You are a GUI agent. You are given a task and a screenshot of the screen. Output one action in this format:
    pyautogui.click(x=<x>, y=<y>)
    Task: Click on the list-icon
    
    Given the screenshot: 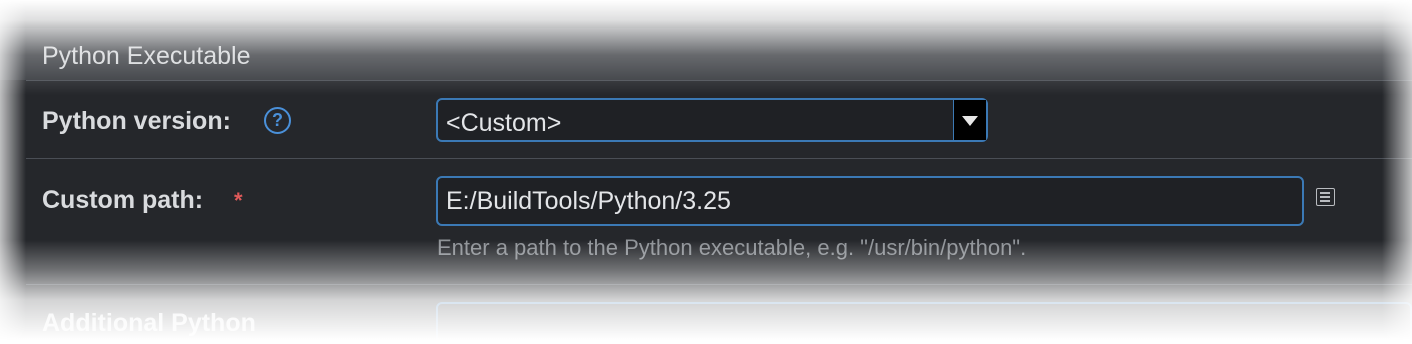 What is the action you would take?
    pyautogui.click(x=1325, y=197)
    